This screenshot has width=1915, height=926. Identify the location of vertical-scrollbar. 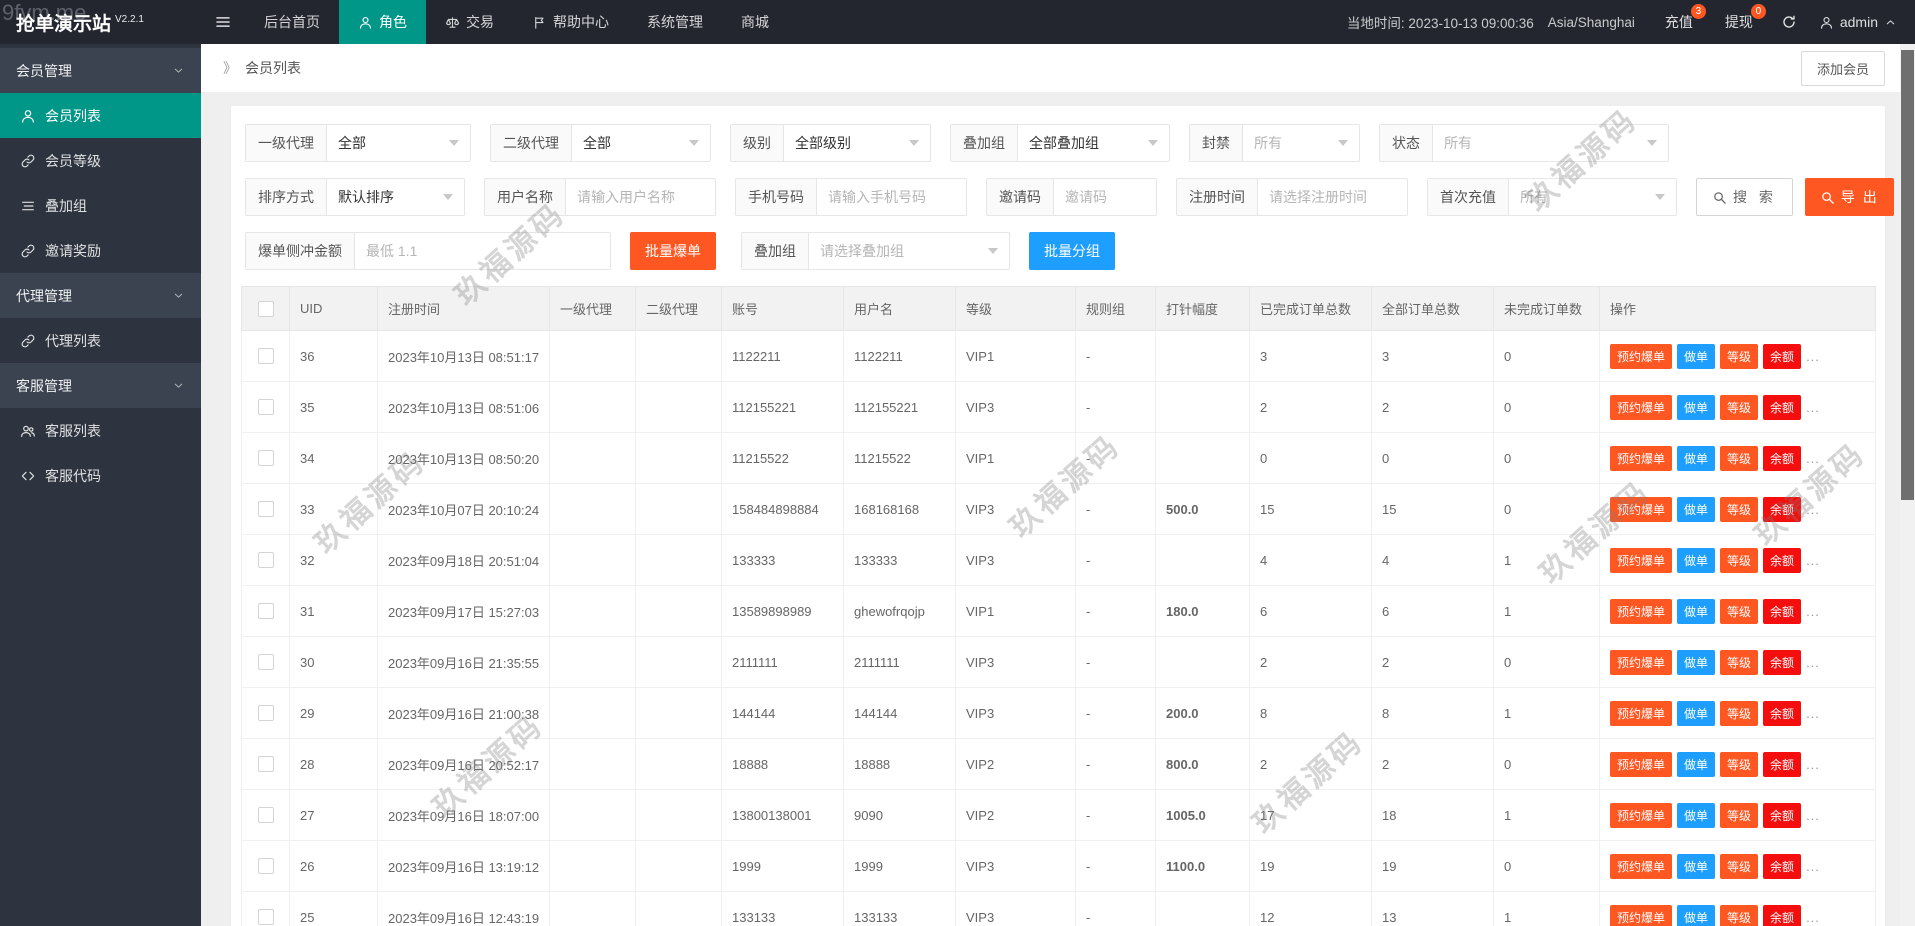
(1907, 485).